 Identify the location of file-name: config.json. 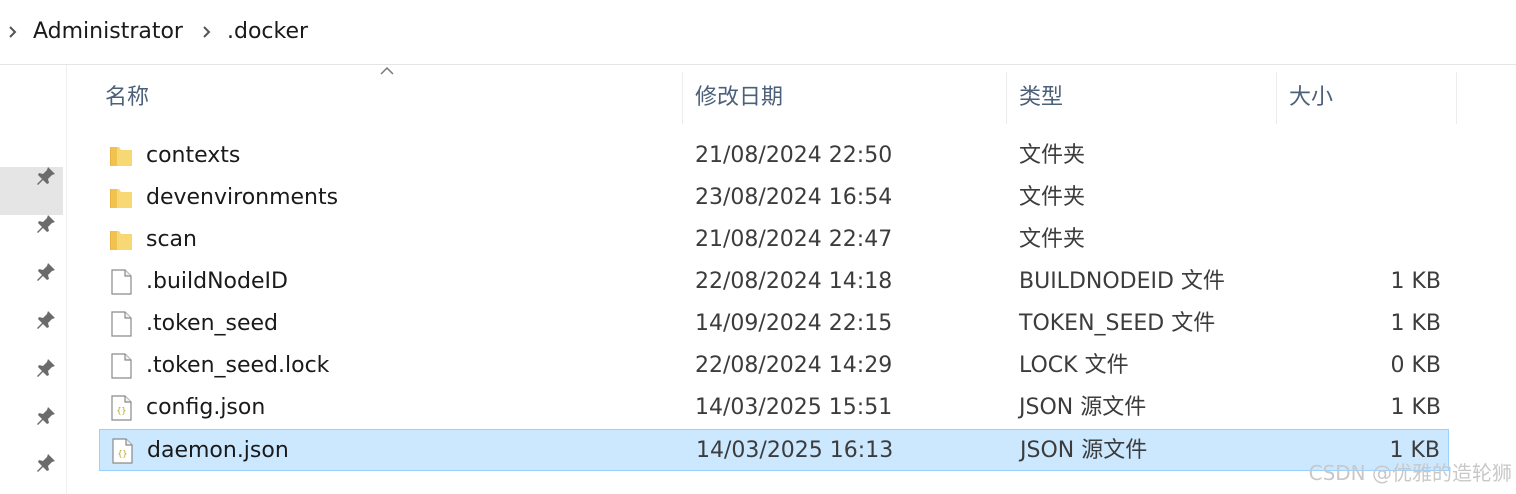
(206, 407).